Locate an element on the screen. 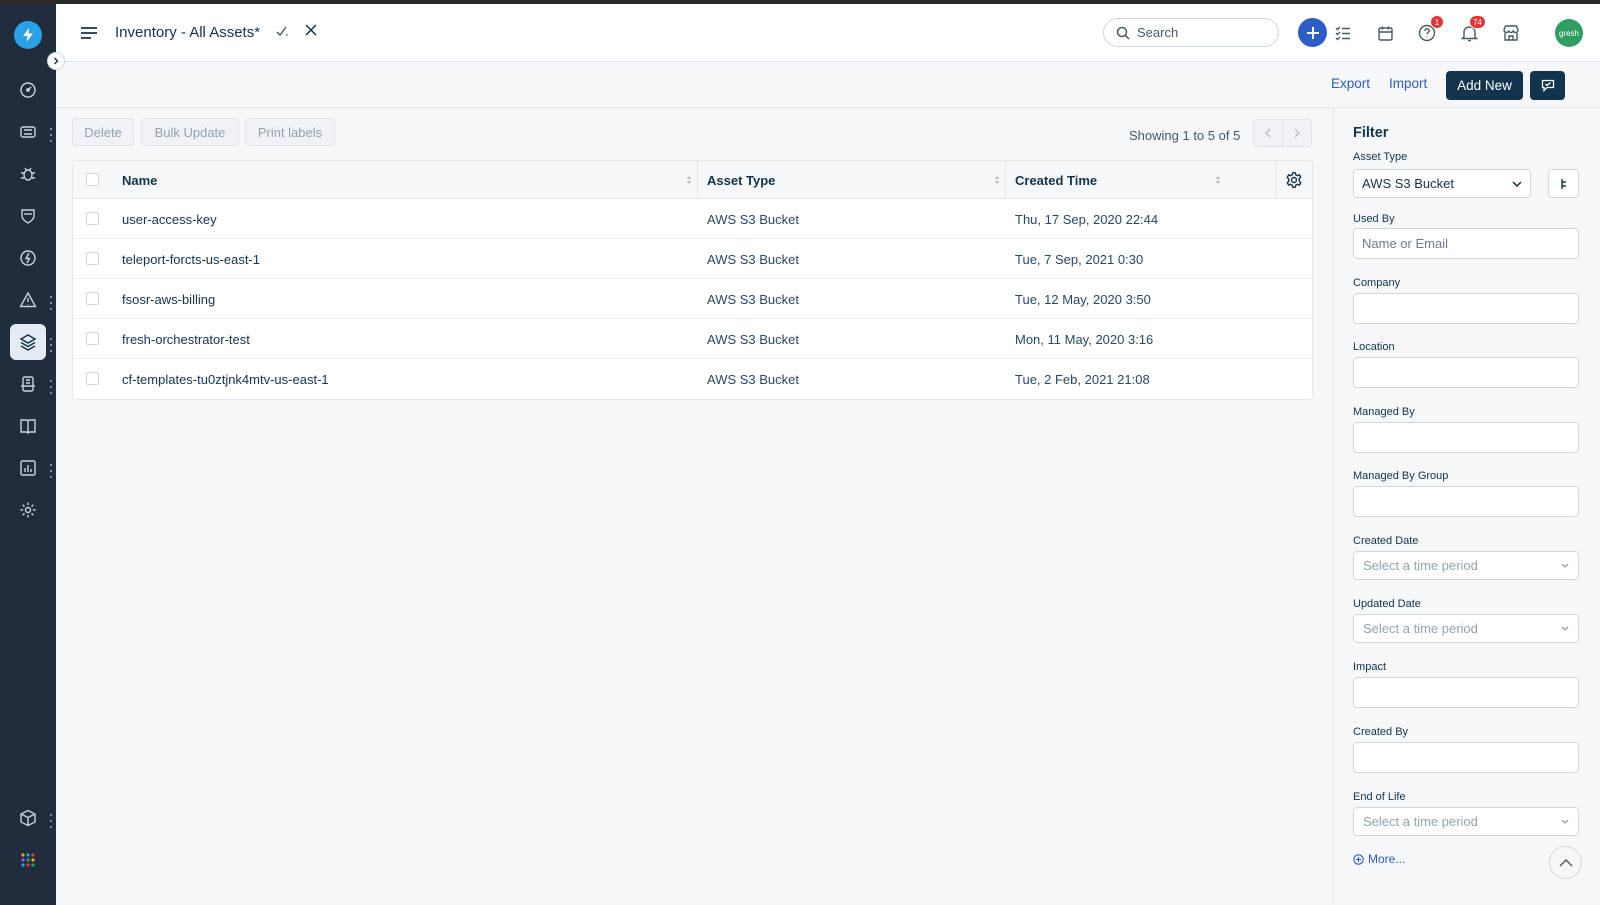  column-header-created-time: Created Time is located at coordinates (1056, 180).